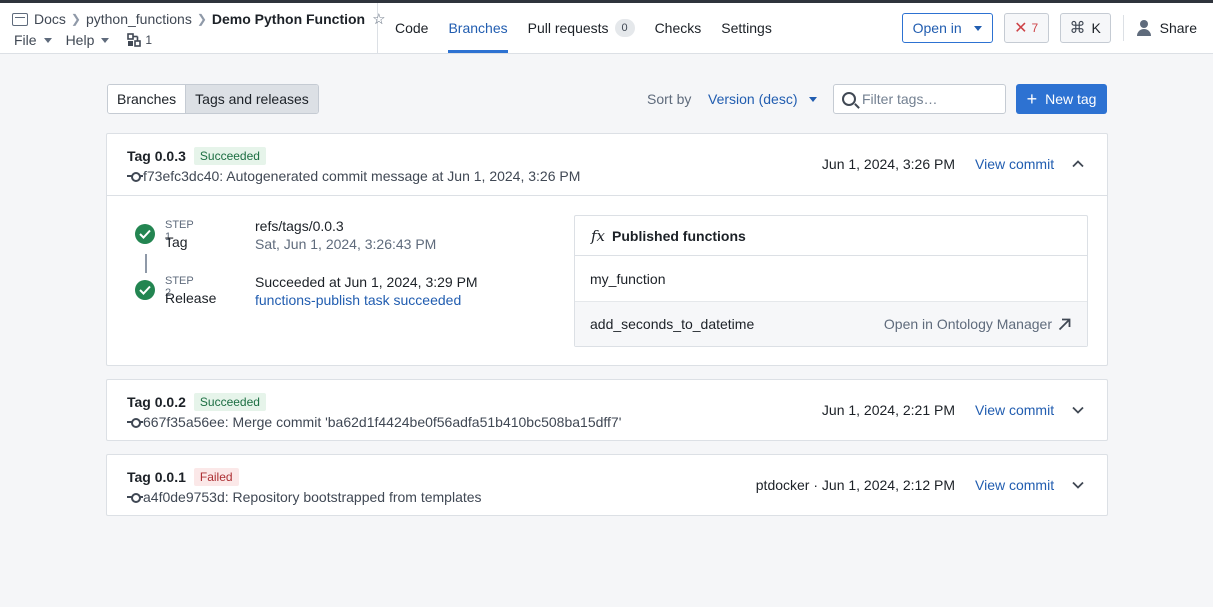 This screenshot has width=1213, height=607. I want to click on segment-tags-and-releases: Tags and releases, so click(251, 99).